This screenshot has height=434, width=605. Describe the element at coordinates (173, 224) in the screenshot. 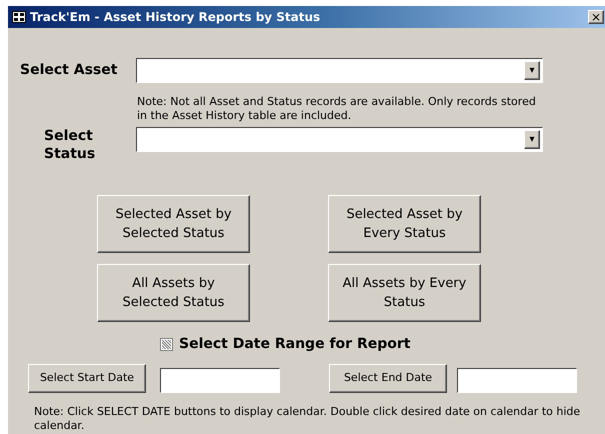

I see `report-button: Selected Asset by Selected Status` at that location.